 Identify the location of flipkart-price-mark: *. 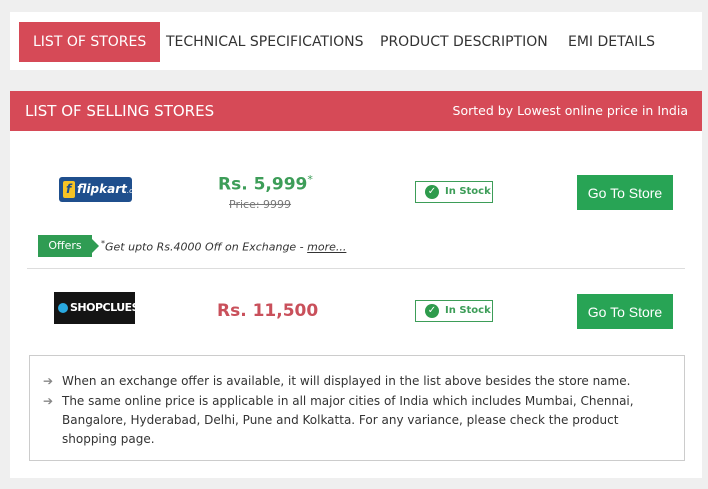
(310, 179).